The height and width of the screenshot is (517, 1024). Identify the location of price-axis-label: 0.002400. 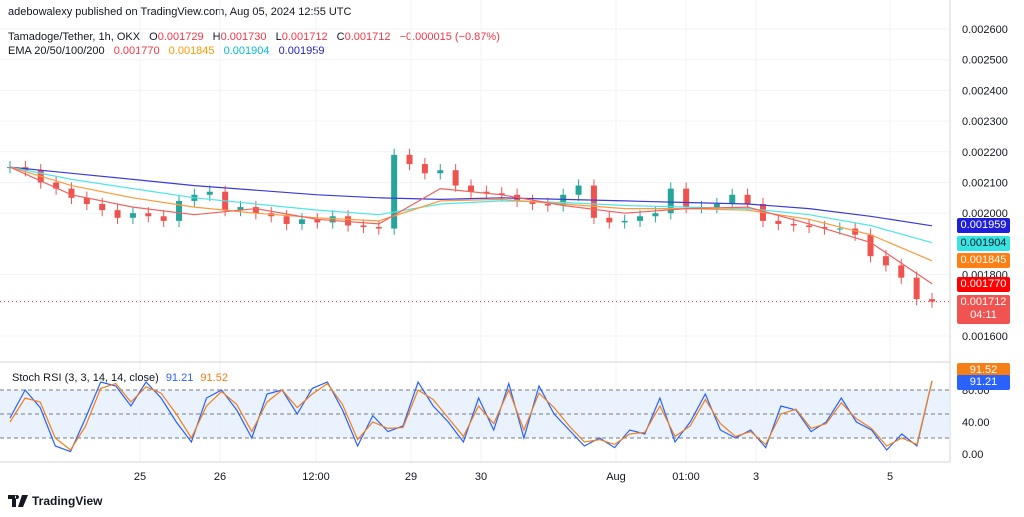
(985, 91).